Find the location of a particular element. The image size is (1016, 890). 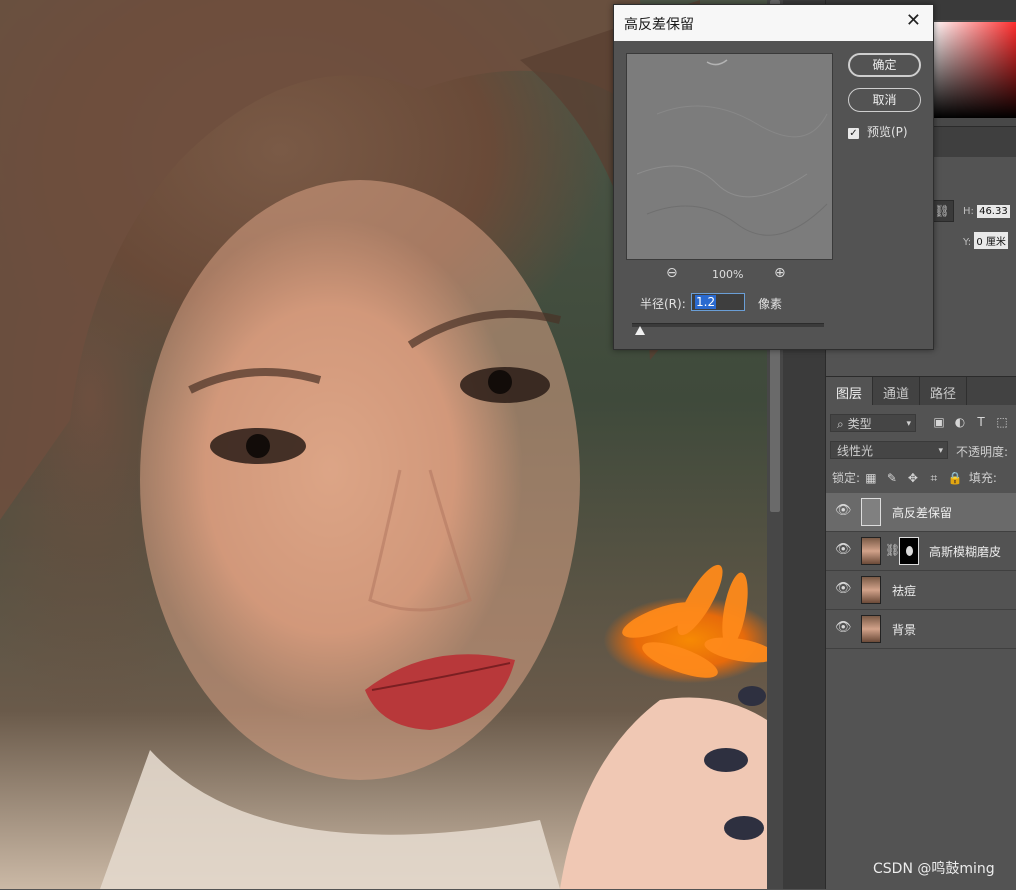

blend-mode-select: 线性光 ▾ is located at coordinates (889, 450).